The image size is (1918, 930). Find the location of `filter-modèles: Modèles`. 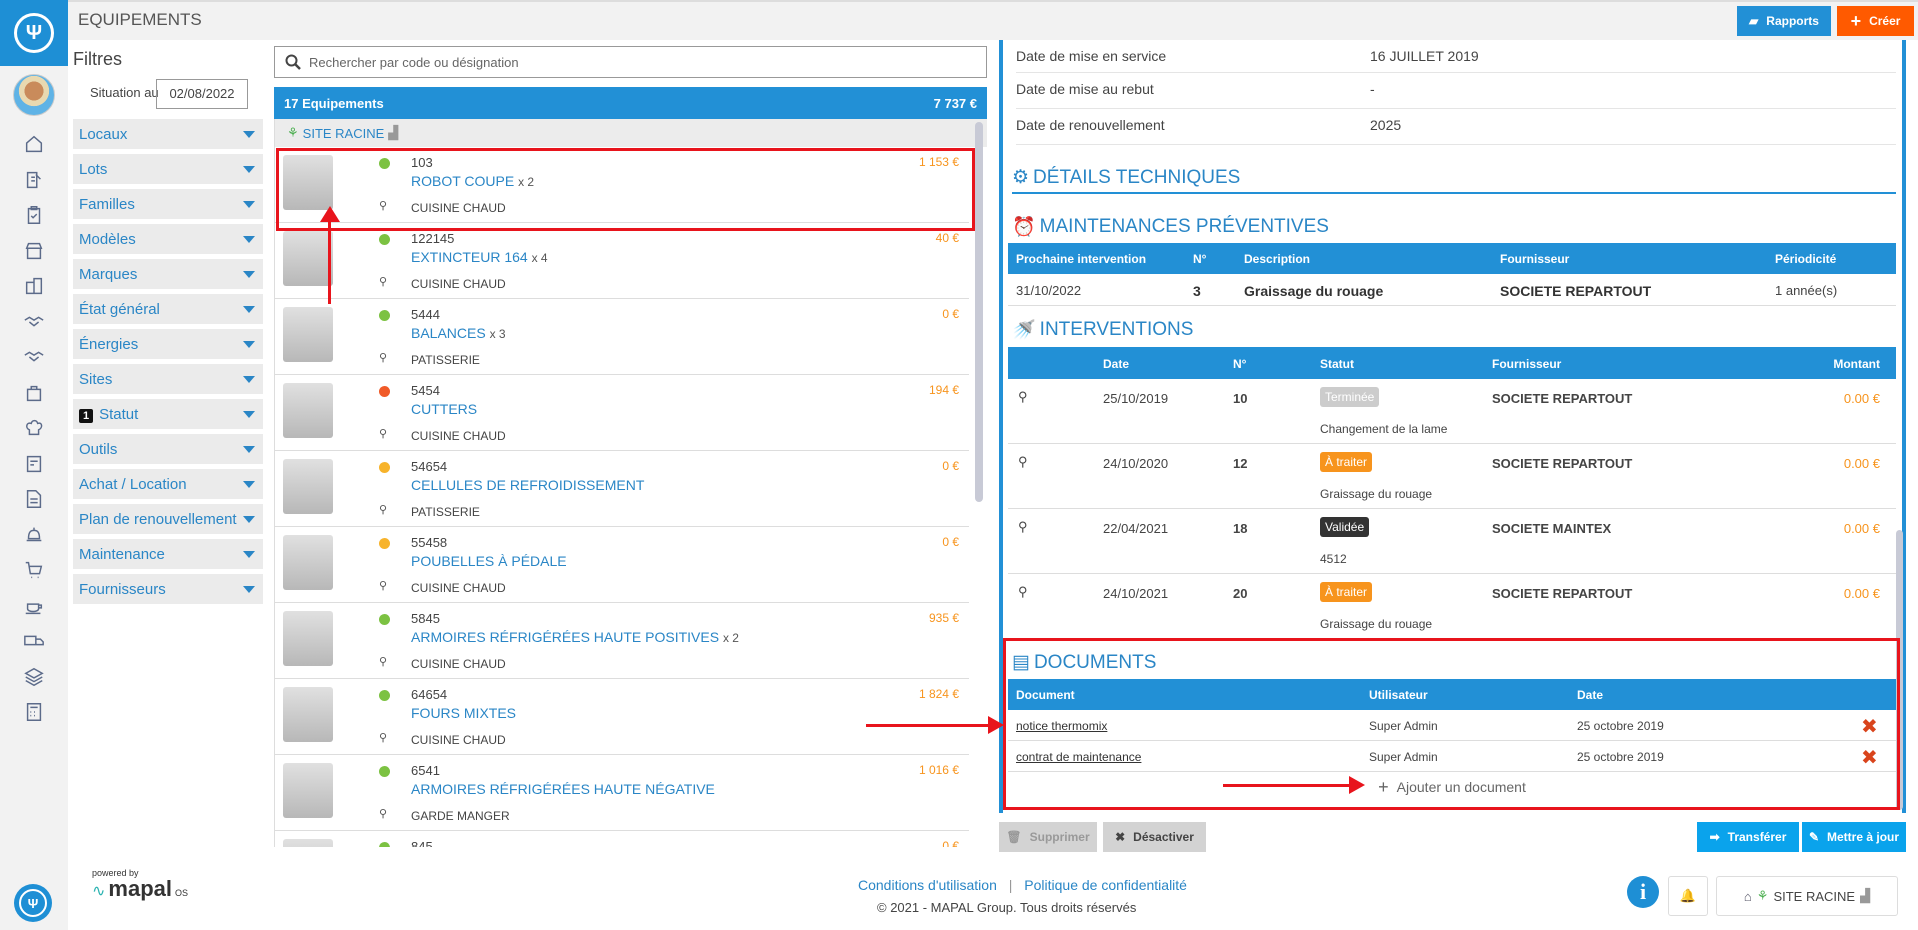

filter-modèles: Modèles is located at coordinates (168, 239).